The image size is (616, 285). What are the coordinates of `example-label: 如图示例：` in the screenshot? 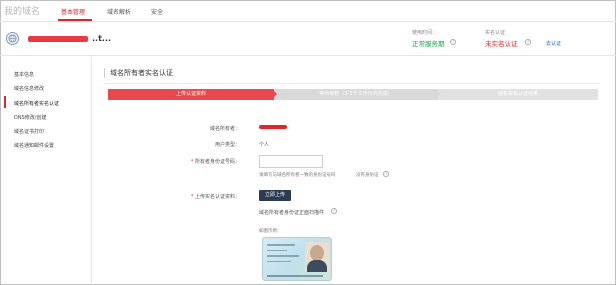 It's located at (270, 231).